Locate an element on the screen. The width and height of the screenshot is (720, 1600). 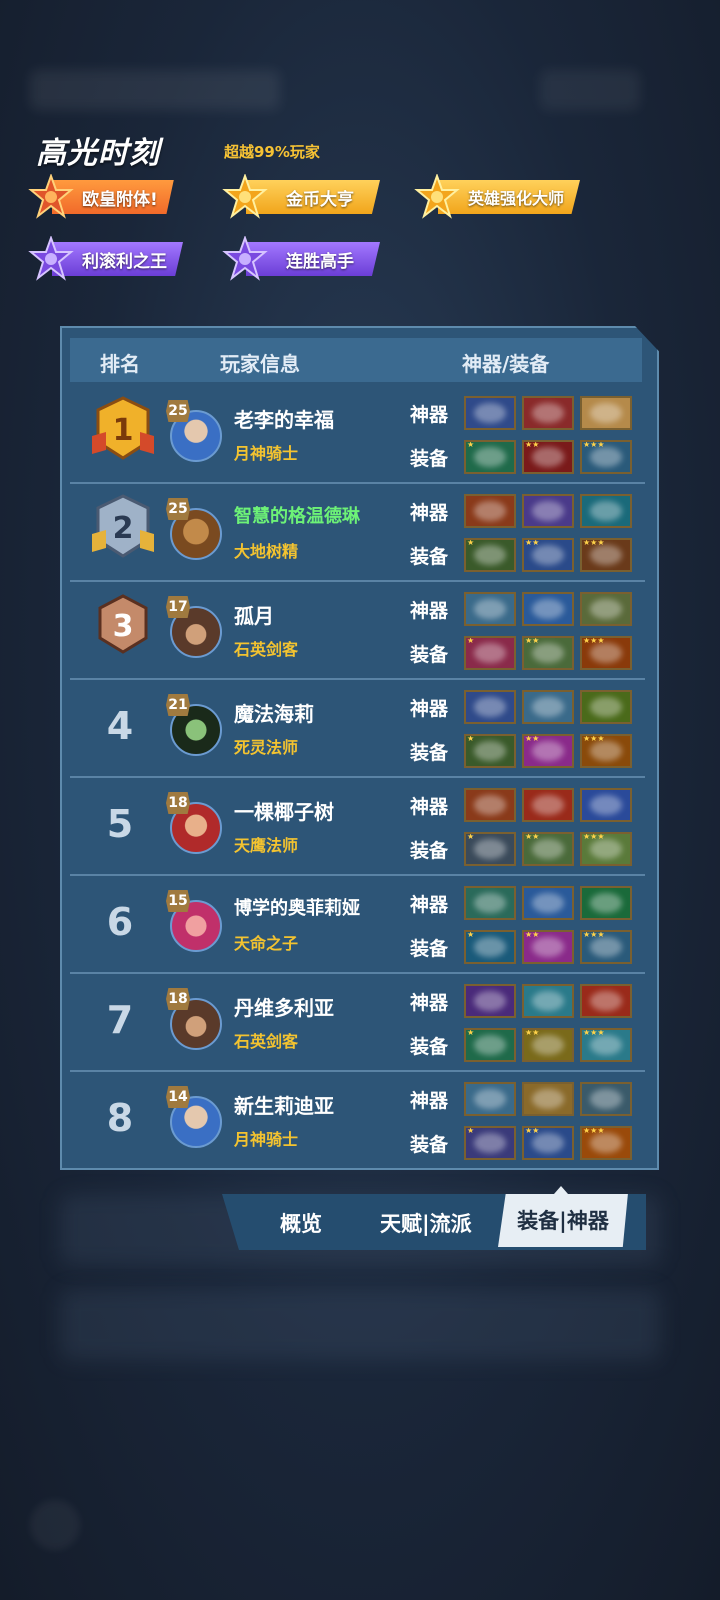
equip-golem-icon: ★★ is located at coordinates (548, 1045).